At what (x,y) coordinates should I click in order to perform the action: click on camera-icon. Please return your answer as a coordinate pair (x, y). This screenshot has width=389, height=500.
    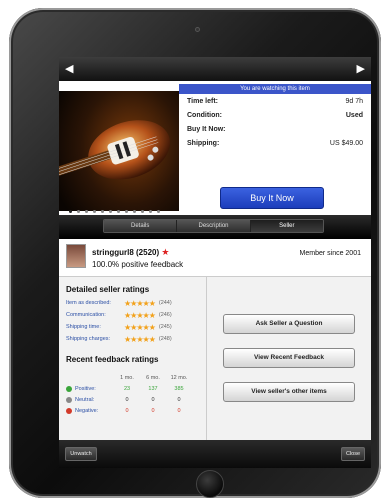
    Looking at the image, I should click on (197, 29).